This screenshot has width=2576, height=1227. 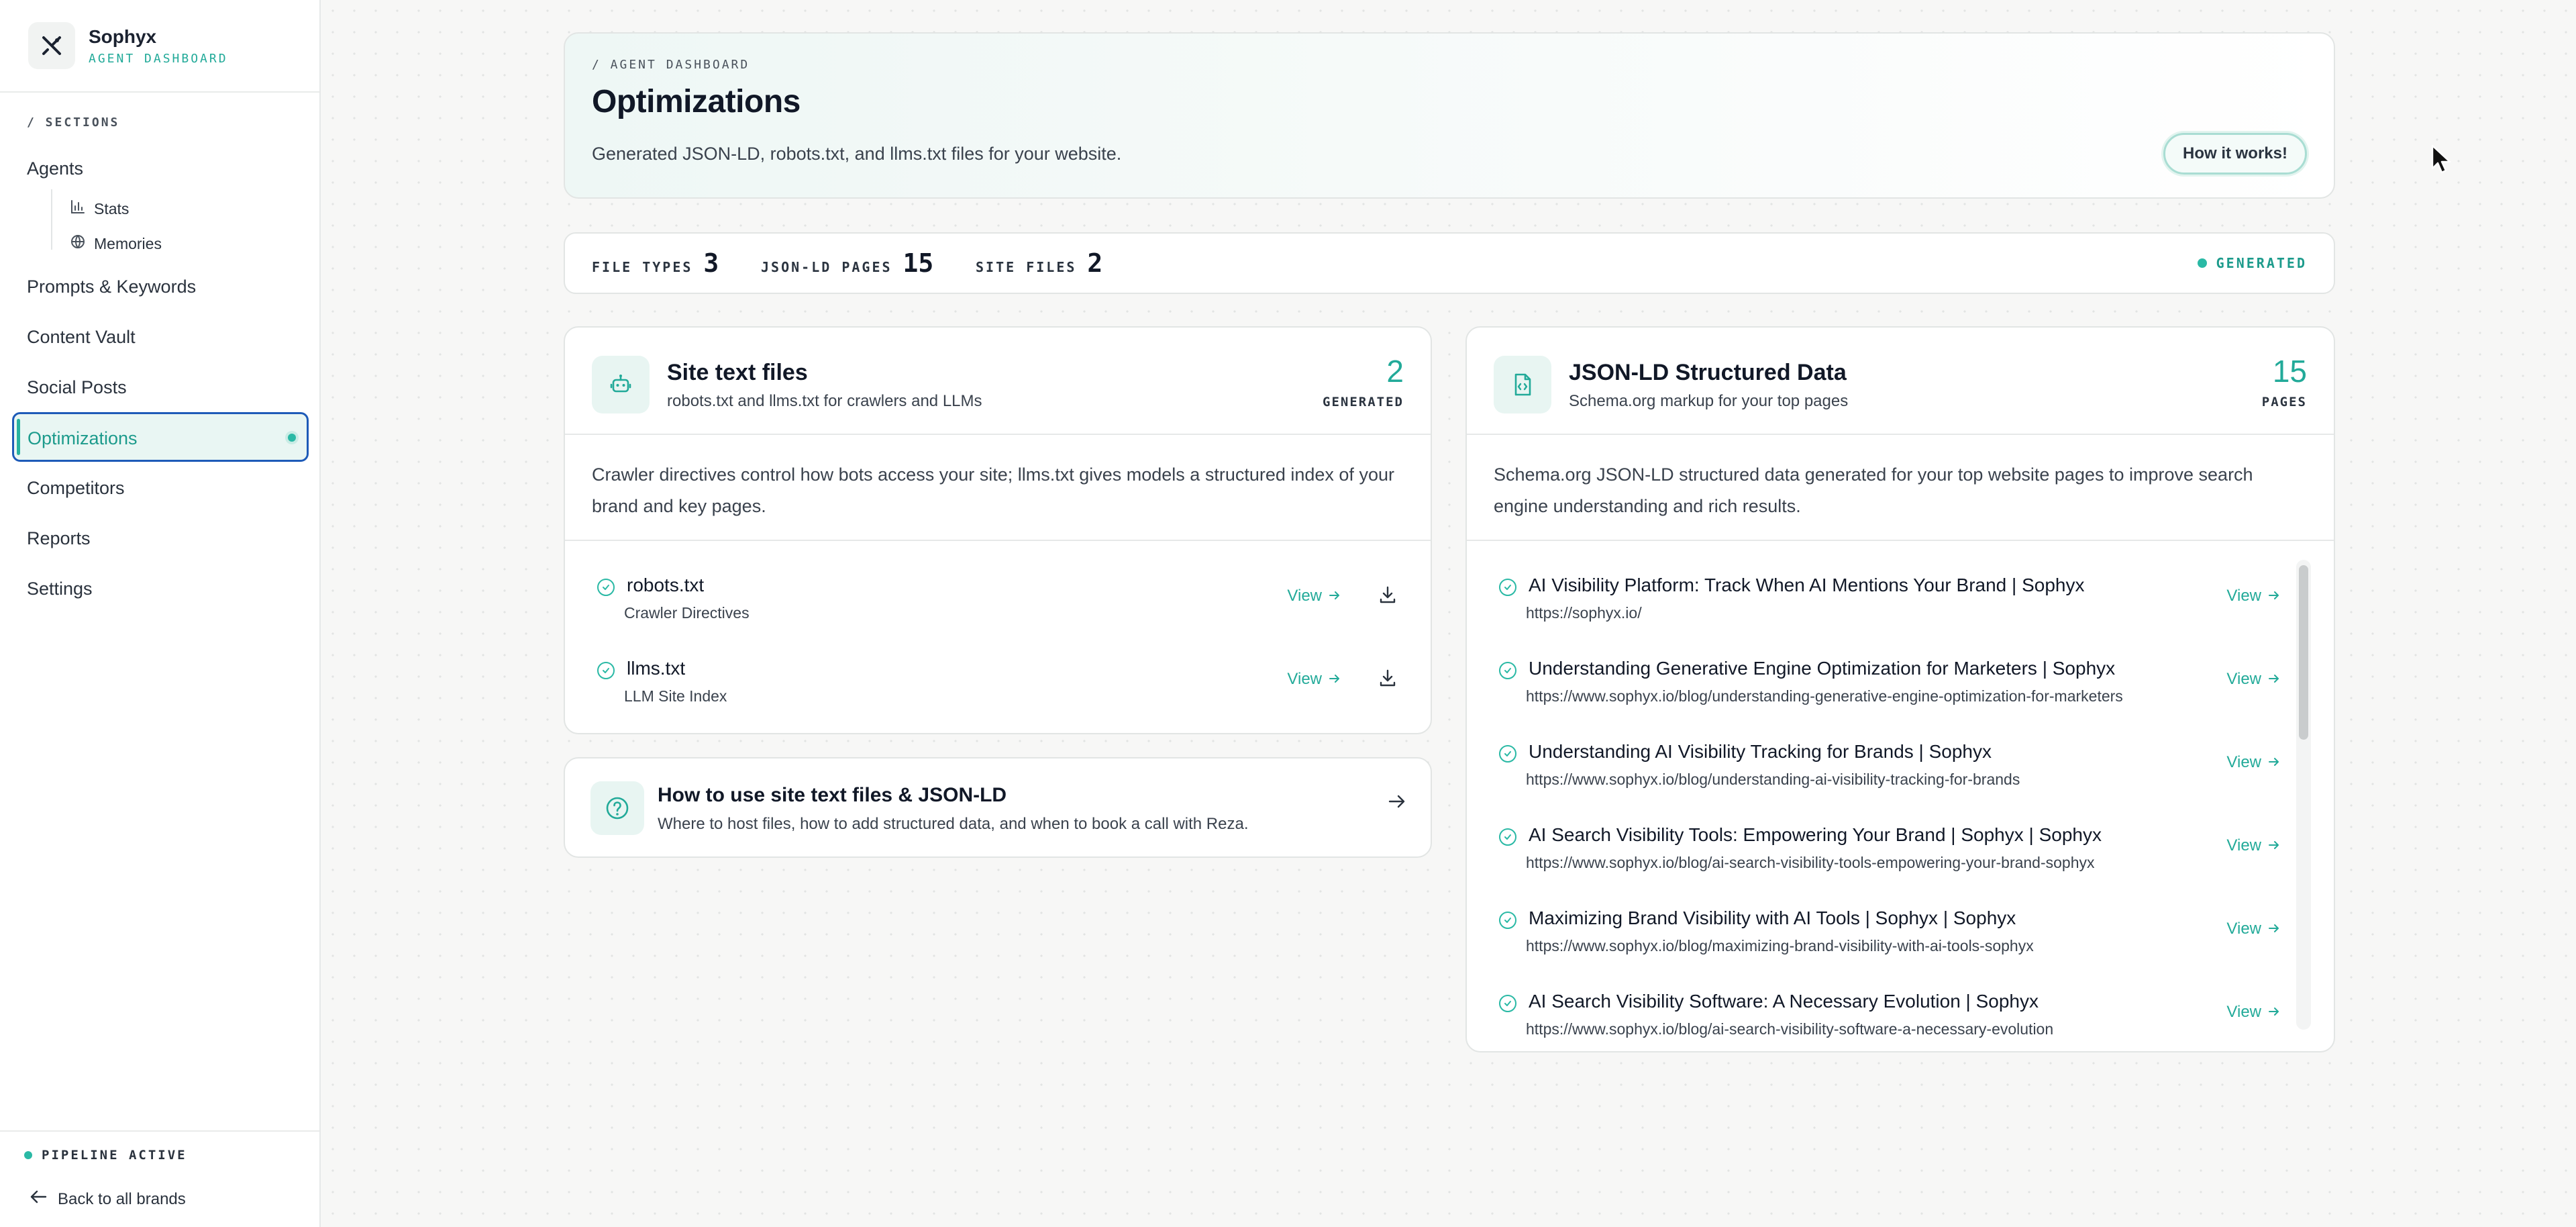 What do you see at coordinates (77, 387) in the screenshot?
I see `sidebar-item-social-posts: Social Posts` at bounding box center [77, 387].